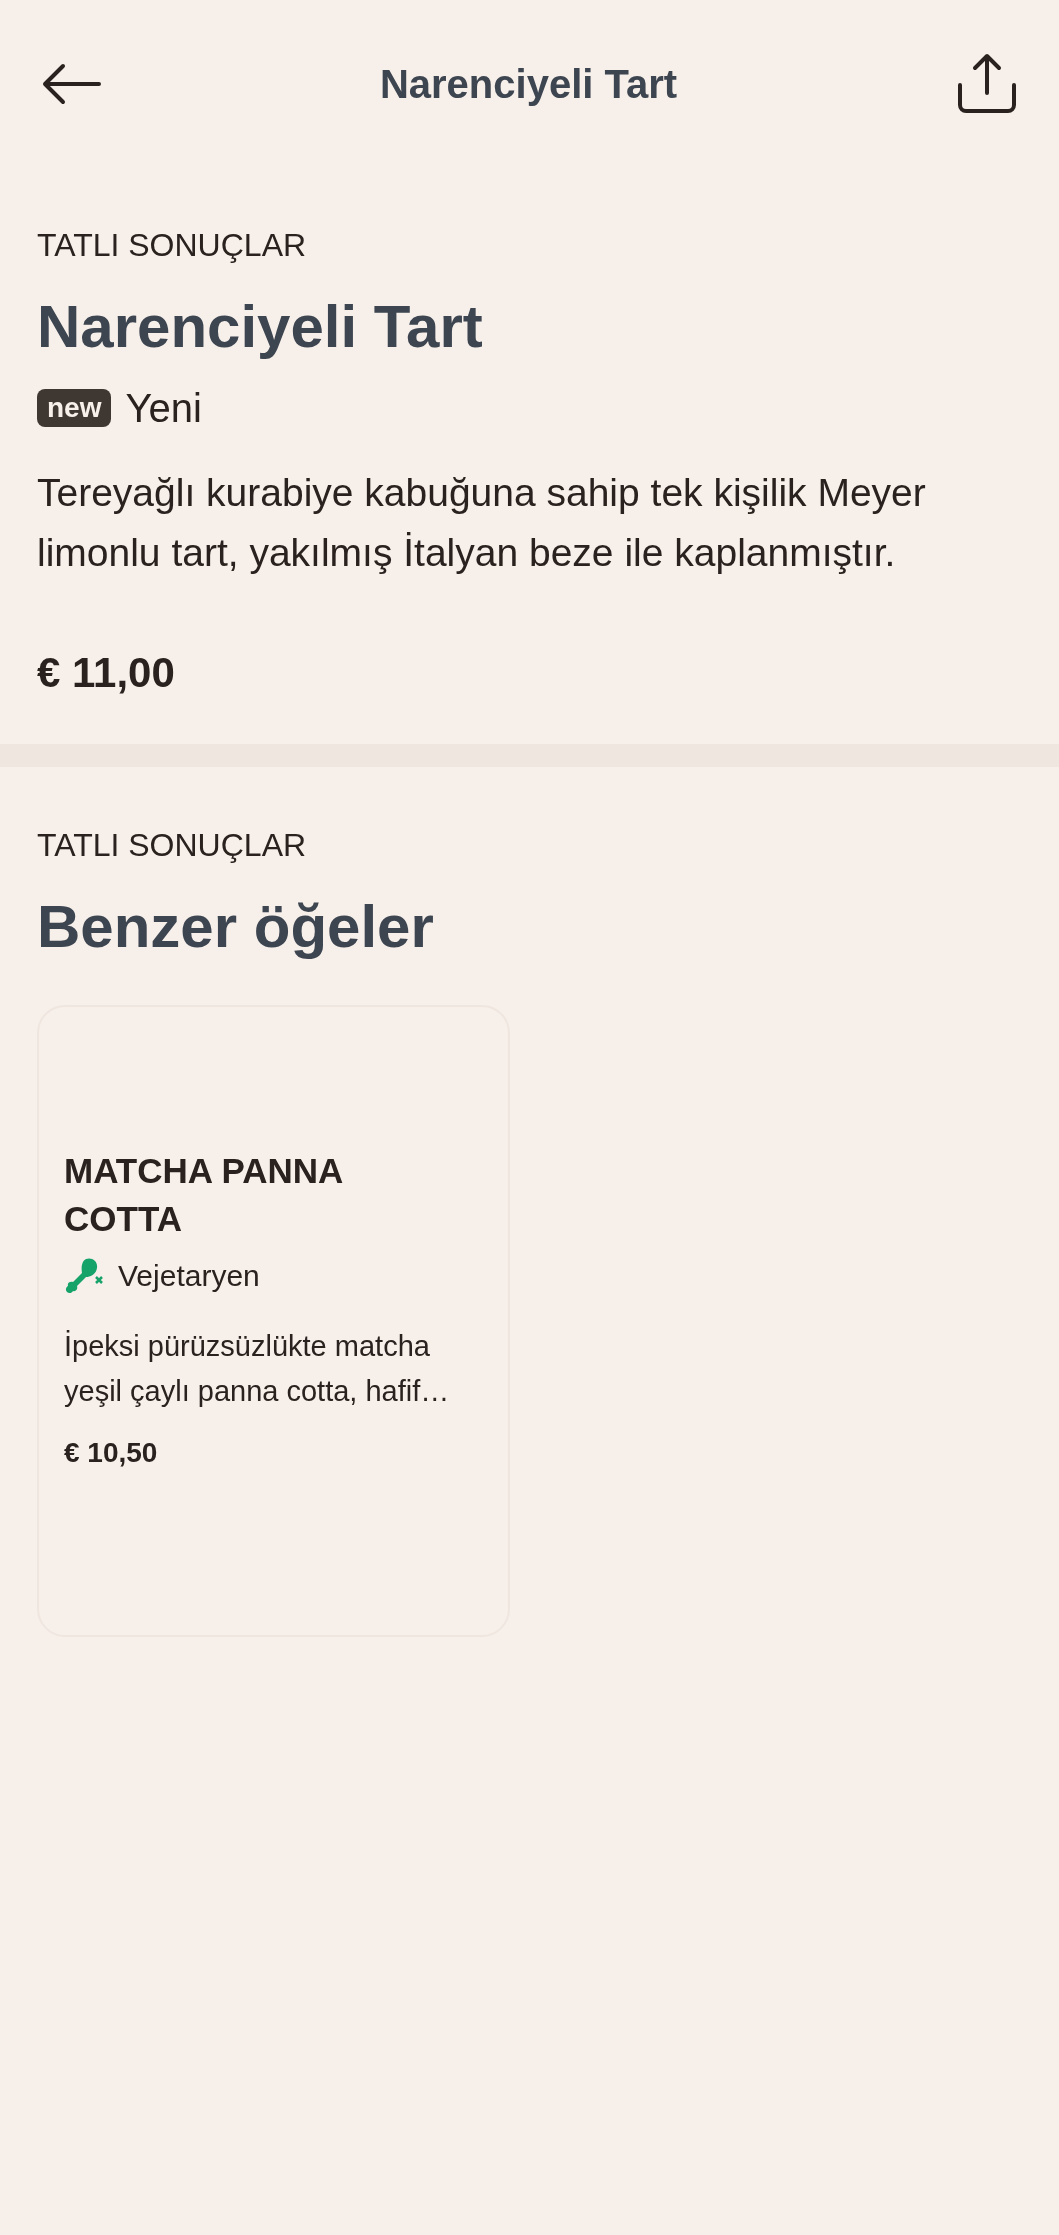  What do you see at coordinates (71, 84) in the screenshot?
I see `back-arrow-icon` at bounding box center [71, 84].